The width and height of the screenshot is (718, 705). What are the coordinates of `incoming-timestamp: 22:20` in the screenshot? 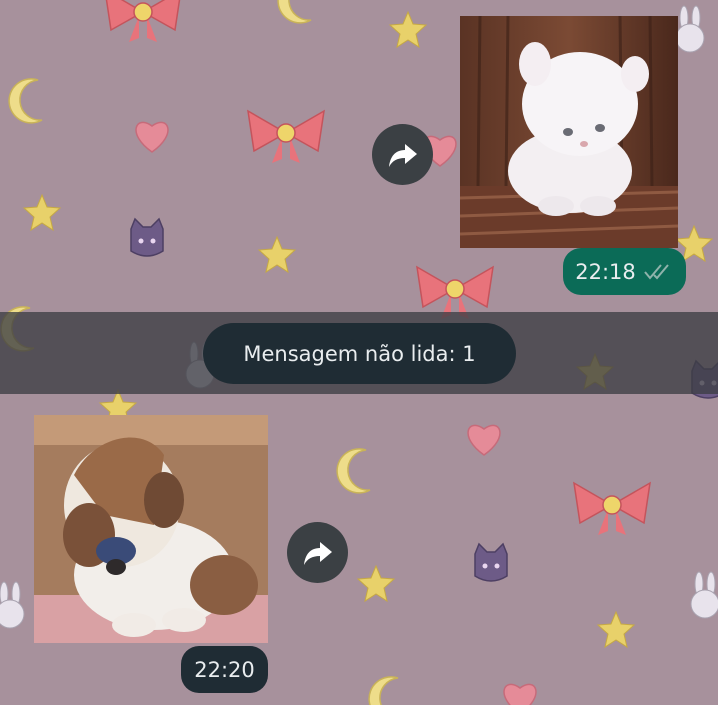 It's located at (224, 669).